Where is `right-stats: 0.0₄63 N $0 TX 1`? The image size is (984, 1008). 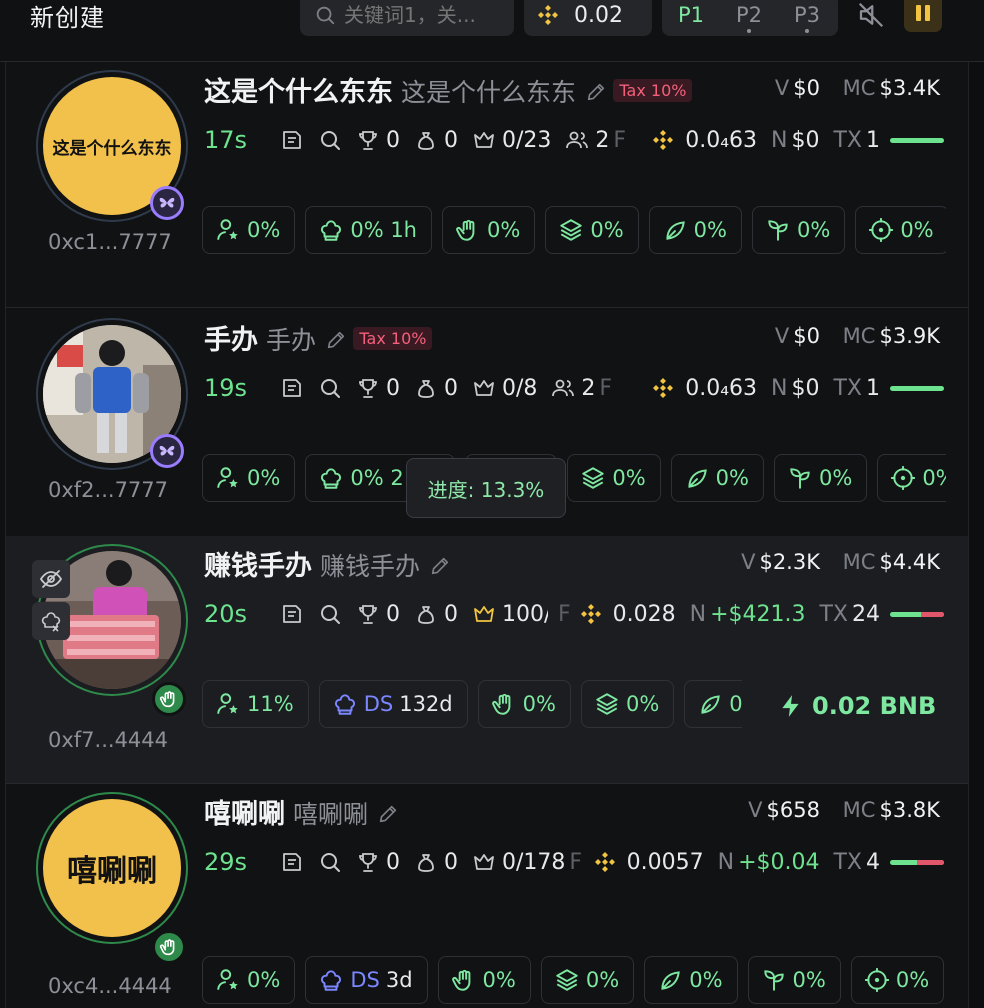
right-stats: 0.0₄63 N $0 TX 1 is located at coordinates (797, 388).